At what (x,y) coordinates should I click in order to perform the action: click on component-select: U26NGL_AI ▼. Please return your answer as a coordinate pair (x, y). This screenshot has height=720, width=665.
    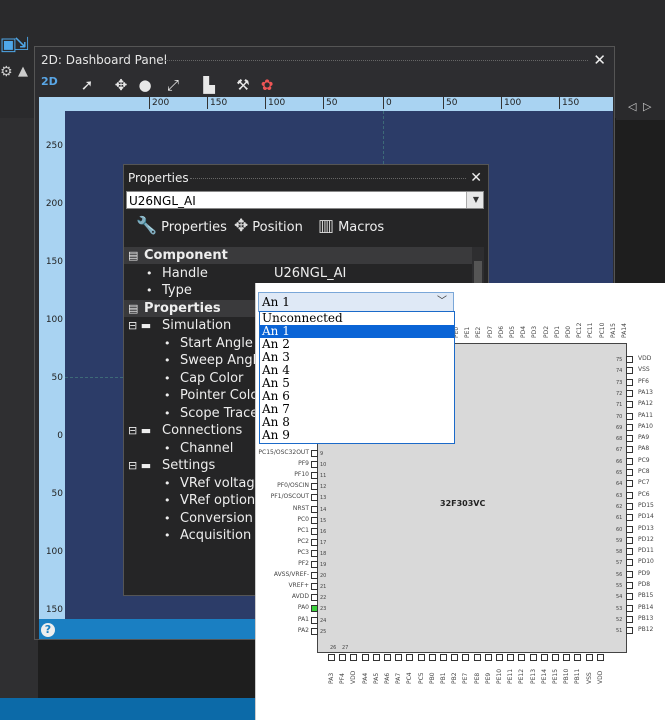
    Looking at the image, I should click on (305, 200).